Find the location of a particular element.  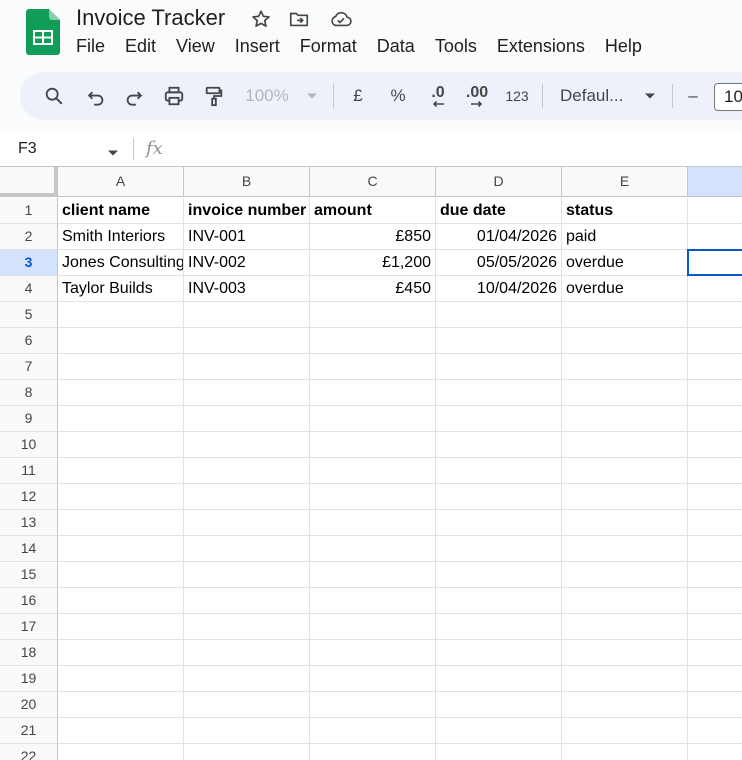

currency-format-button: £ is located at coordinates (358, 96).